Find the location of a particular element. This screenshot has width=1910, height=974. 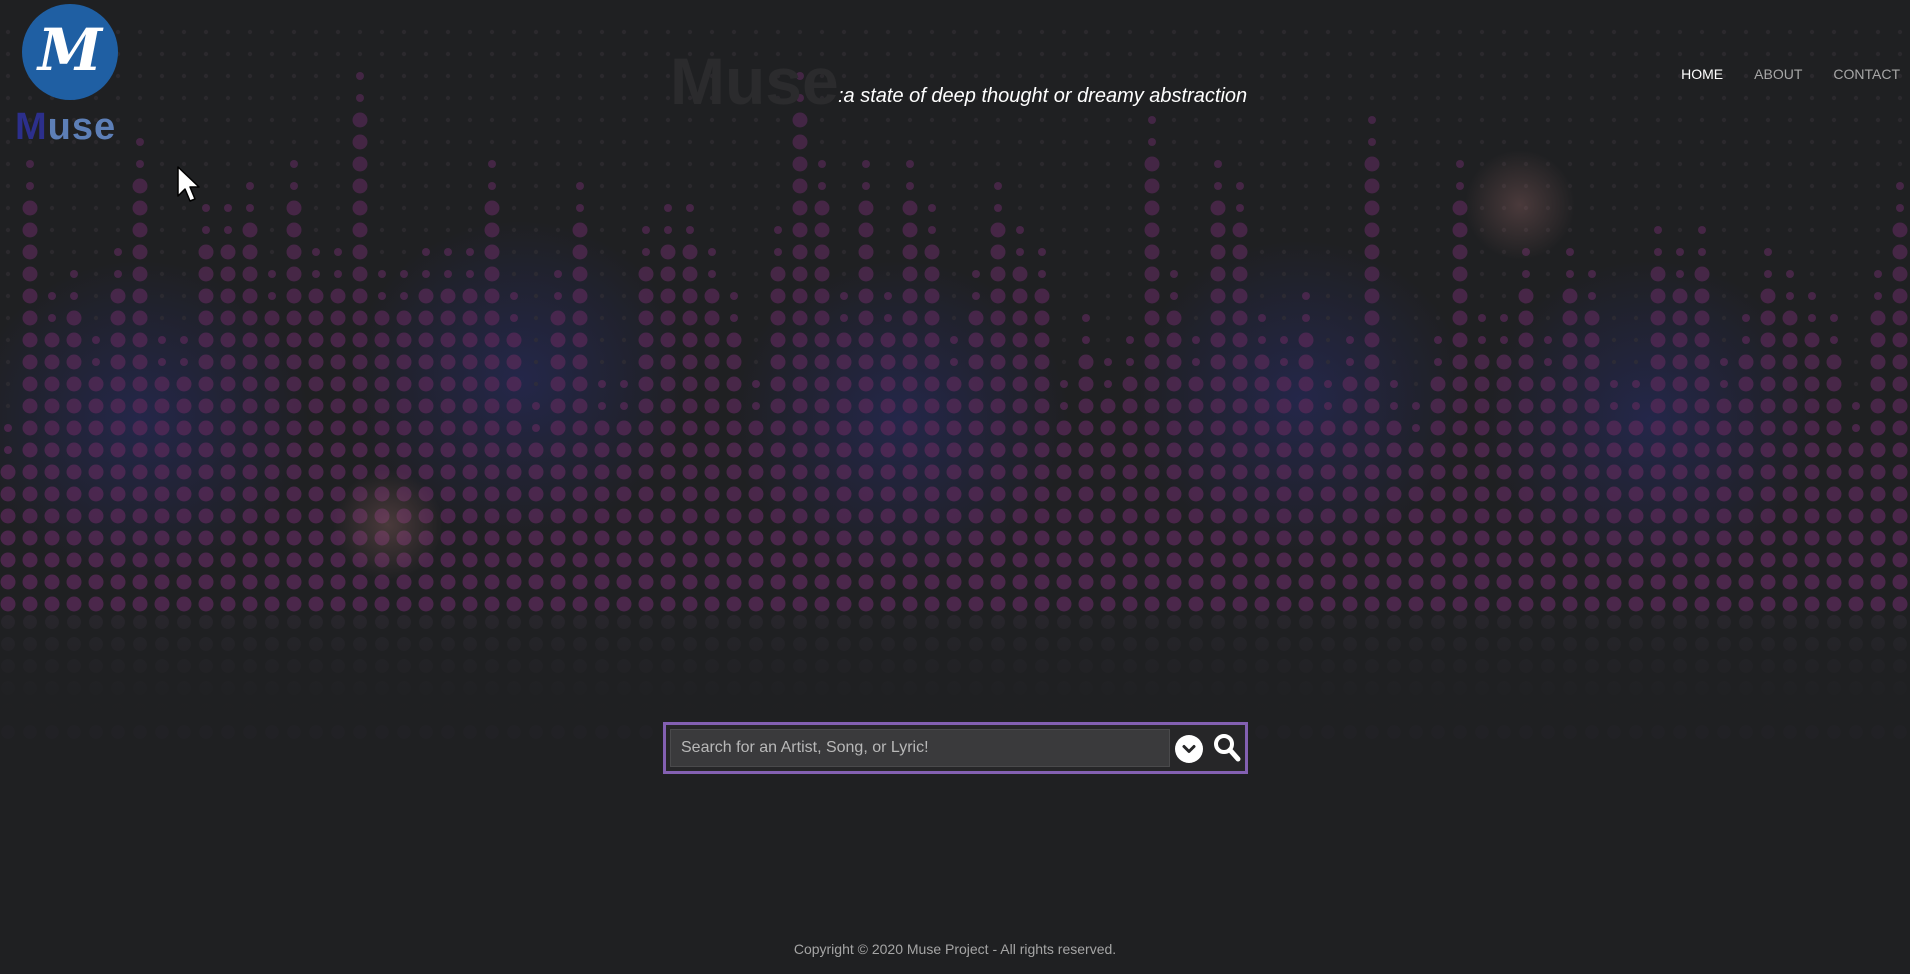

nav-about: ABOUT is located at coordinates (1778, 74).